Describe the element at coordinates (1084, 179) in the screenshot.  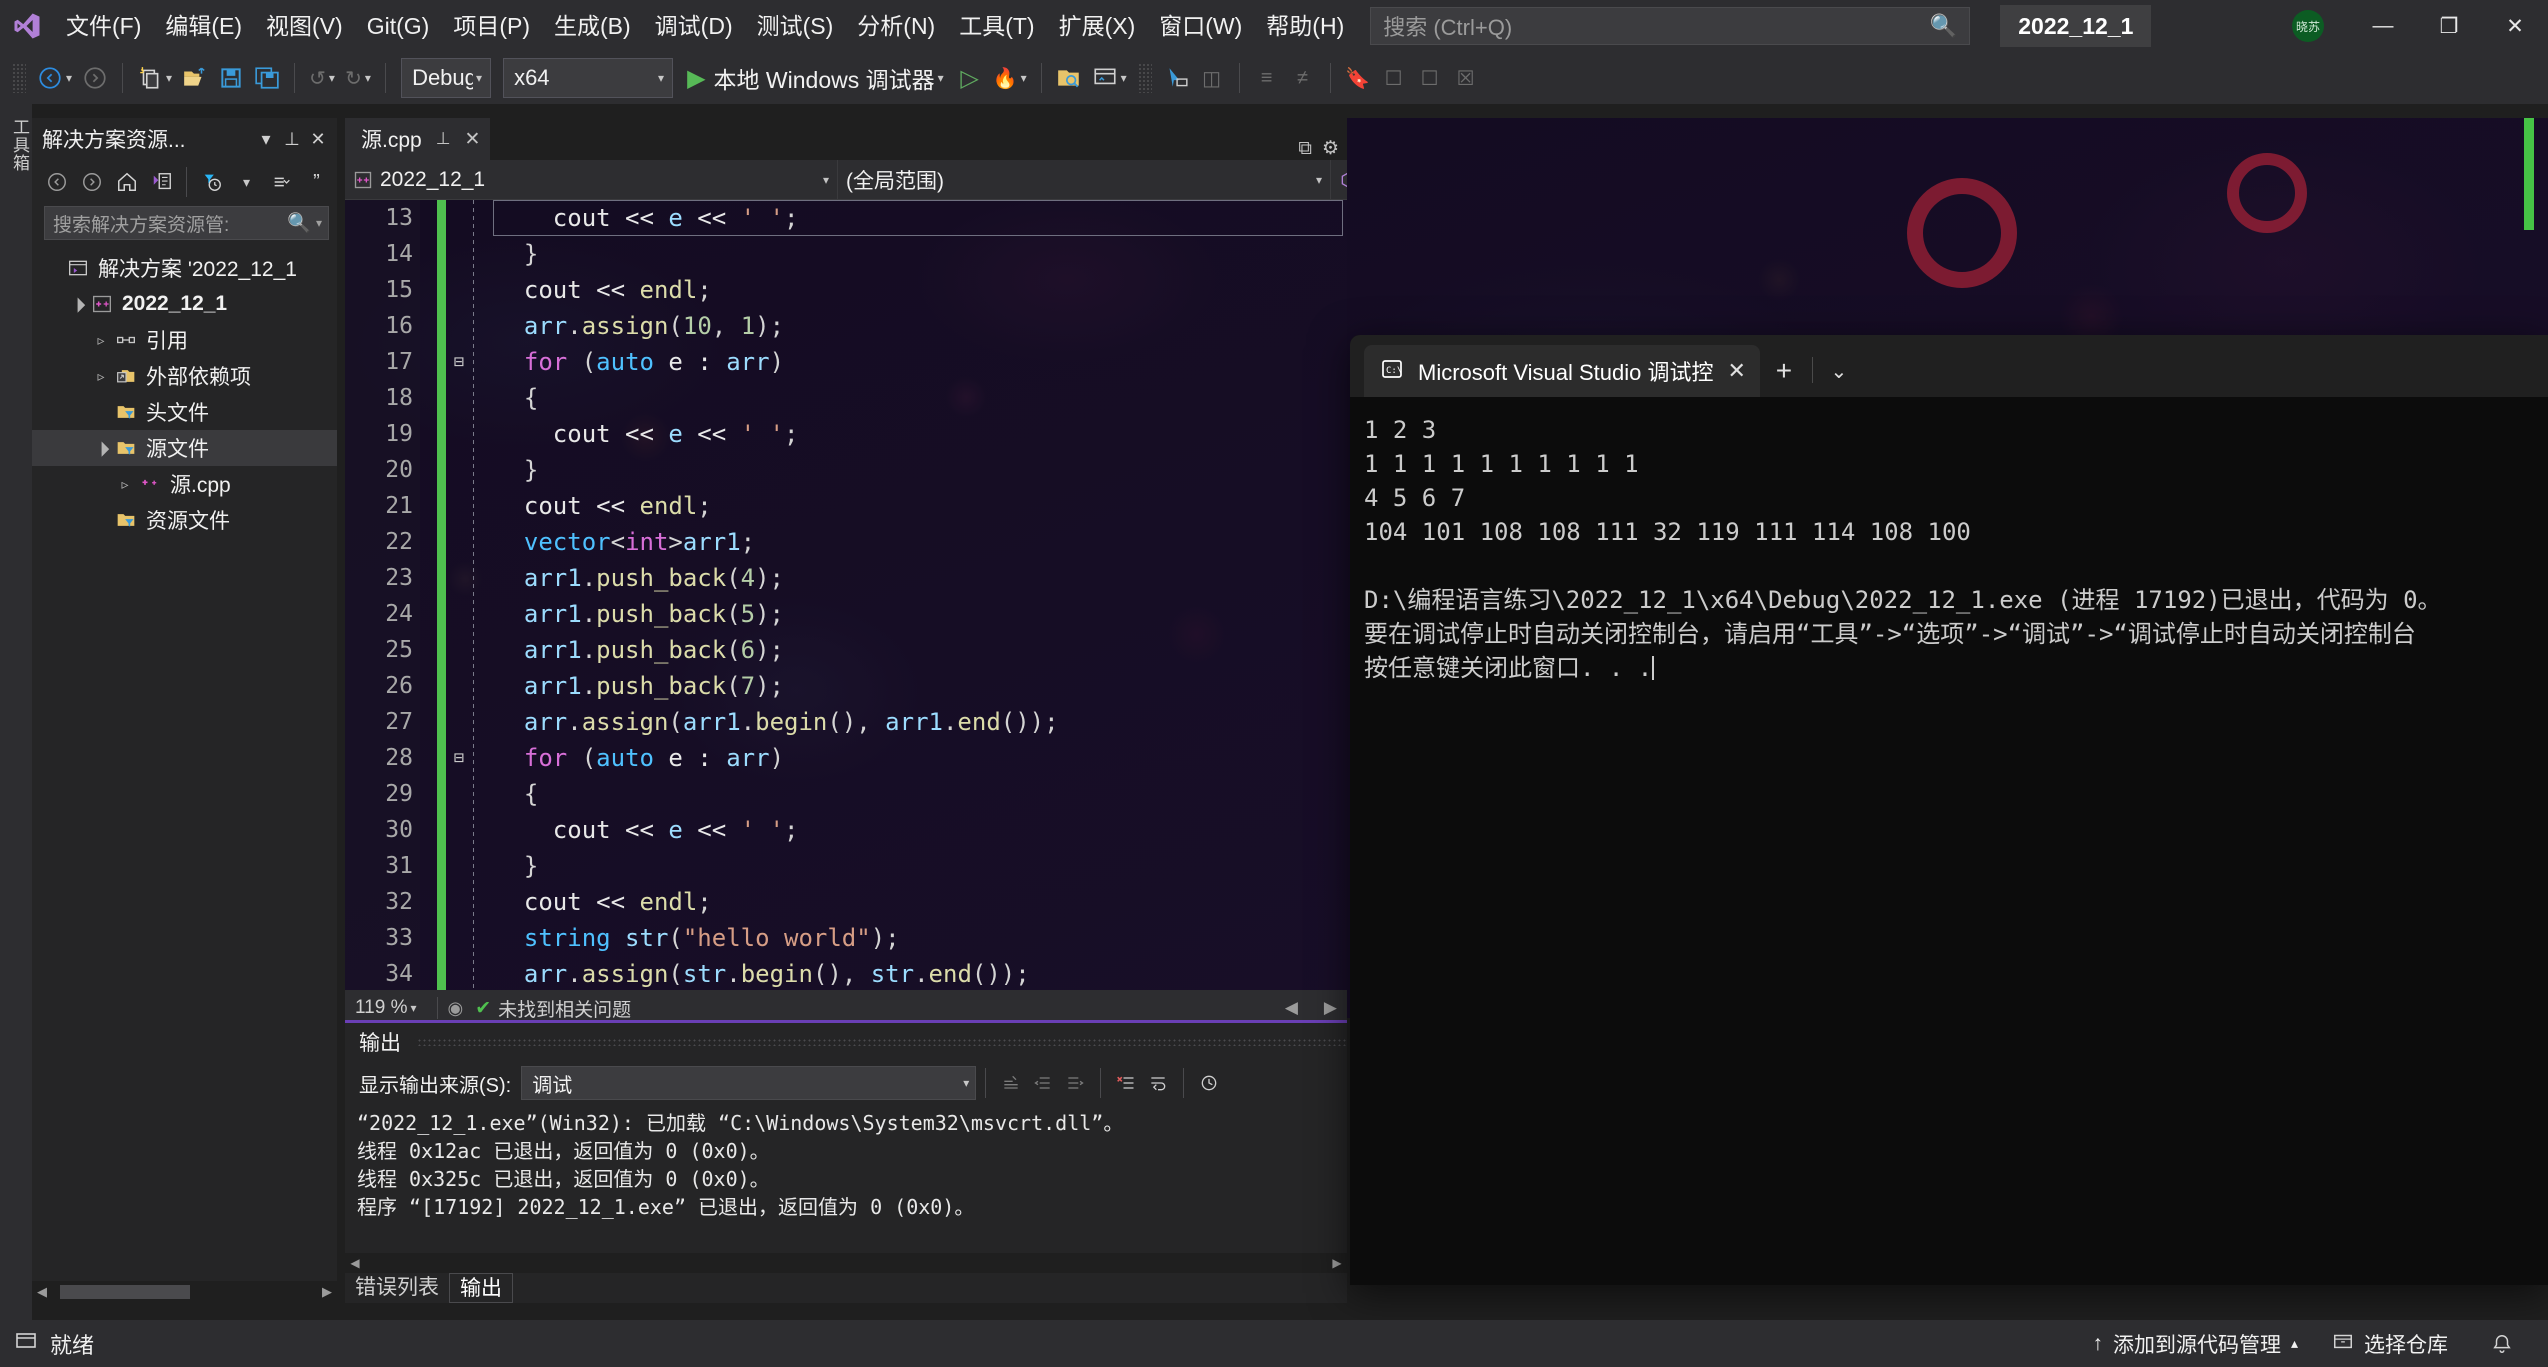
I see `navbar-scope-combo: (全局范围) ▾` at that location.